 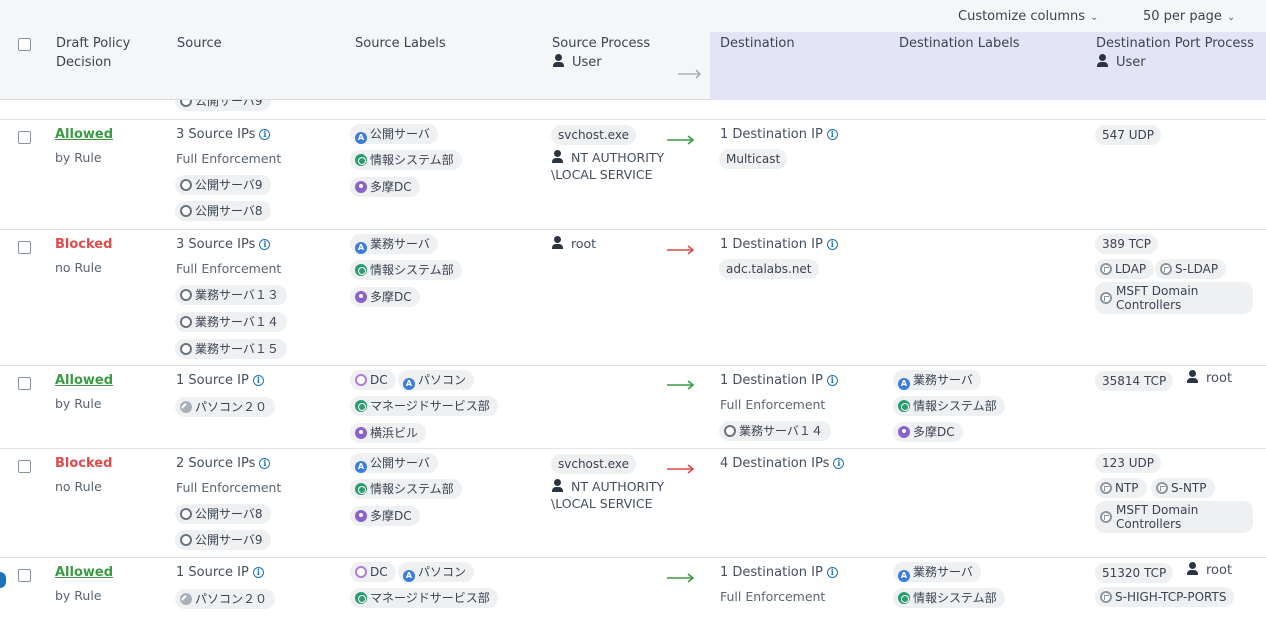 What do you see at coordinates (1183, 488) in the screenshot?
I see `service-chip: S-NTP` at bounding box center [1183, 488].